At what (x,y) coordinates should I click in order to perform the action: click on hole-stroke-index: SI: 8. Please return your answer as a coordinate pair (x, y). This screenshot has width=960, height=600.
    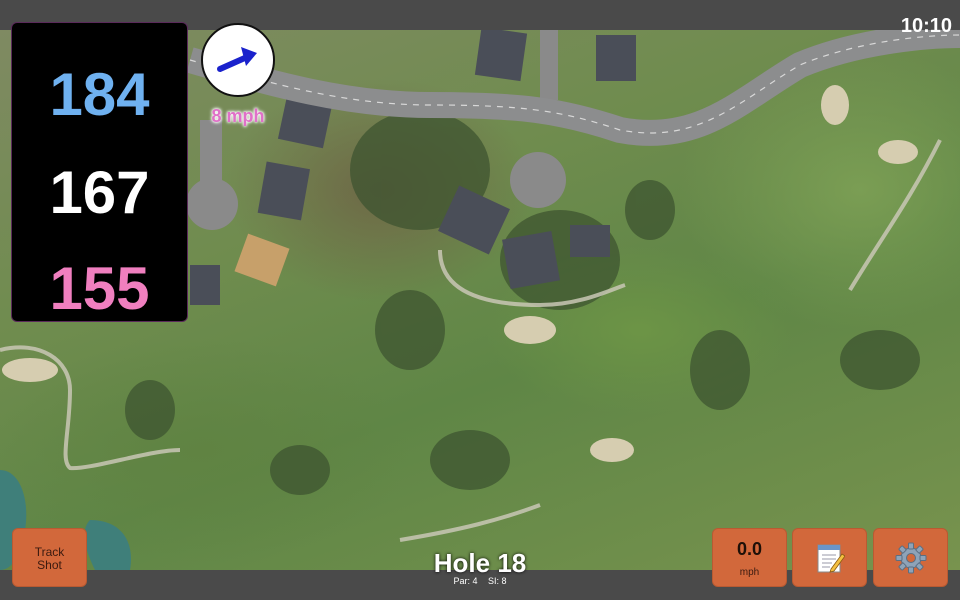
    Looking at the image, I should click on (497, 581).